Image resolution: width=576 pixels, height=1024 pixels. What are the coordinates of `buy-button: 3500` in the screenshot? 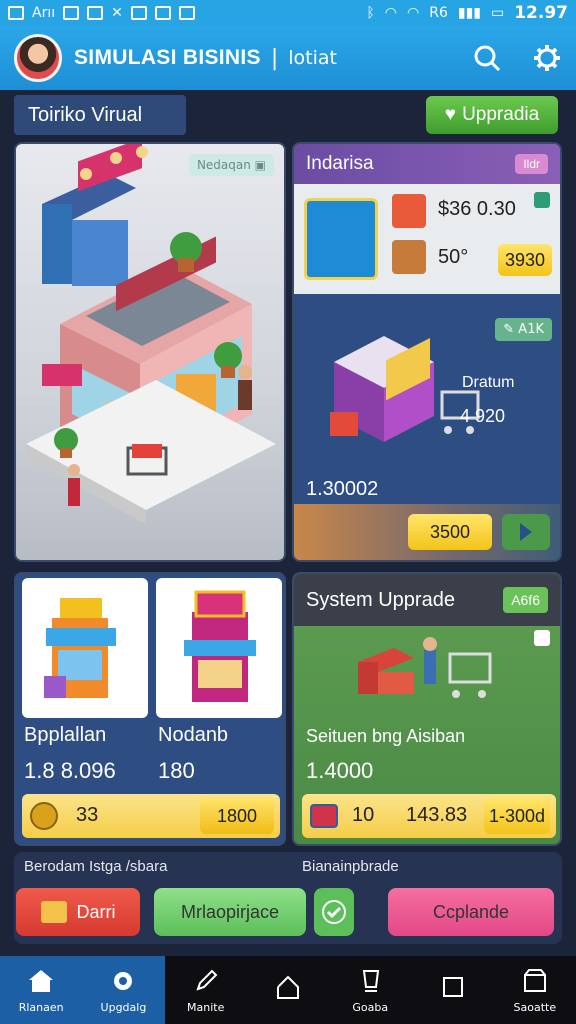 It's located at (450, 532).